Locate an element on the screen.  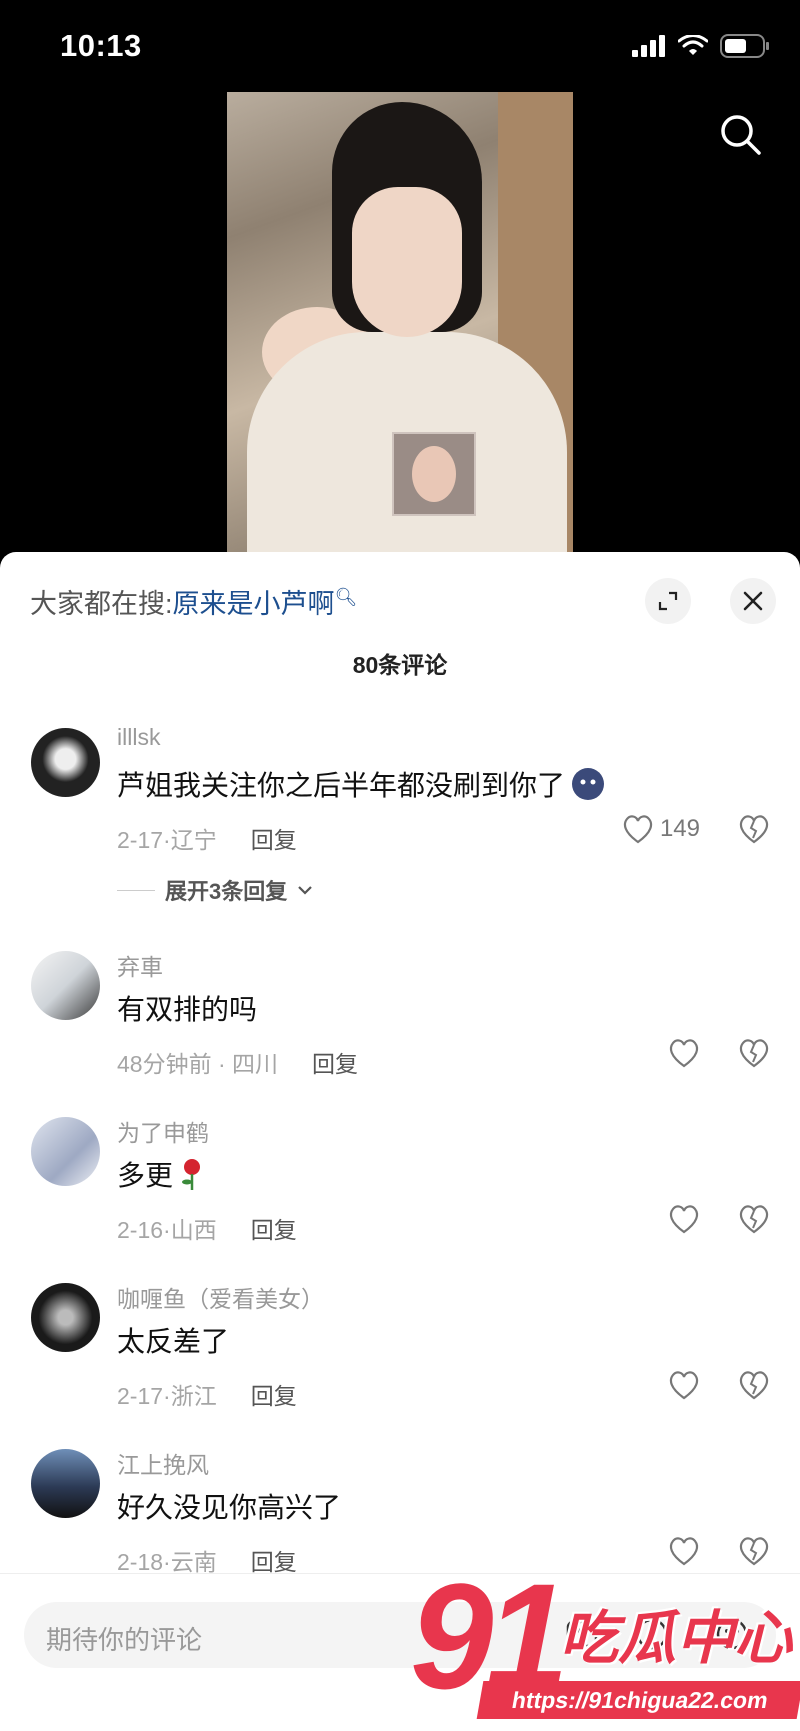
like-button: 149 is located at coordinates (661, 829).